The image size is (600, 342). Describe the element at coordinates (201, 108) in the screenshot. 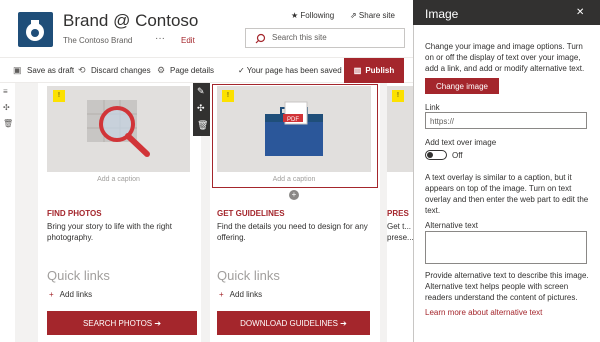

I see `move-icon: ✣` at that location.